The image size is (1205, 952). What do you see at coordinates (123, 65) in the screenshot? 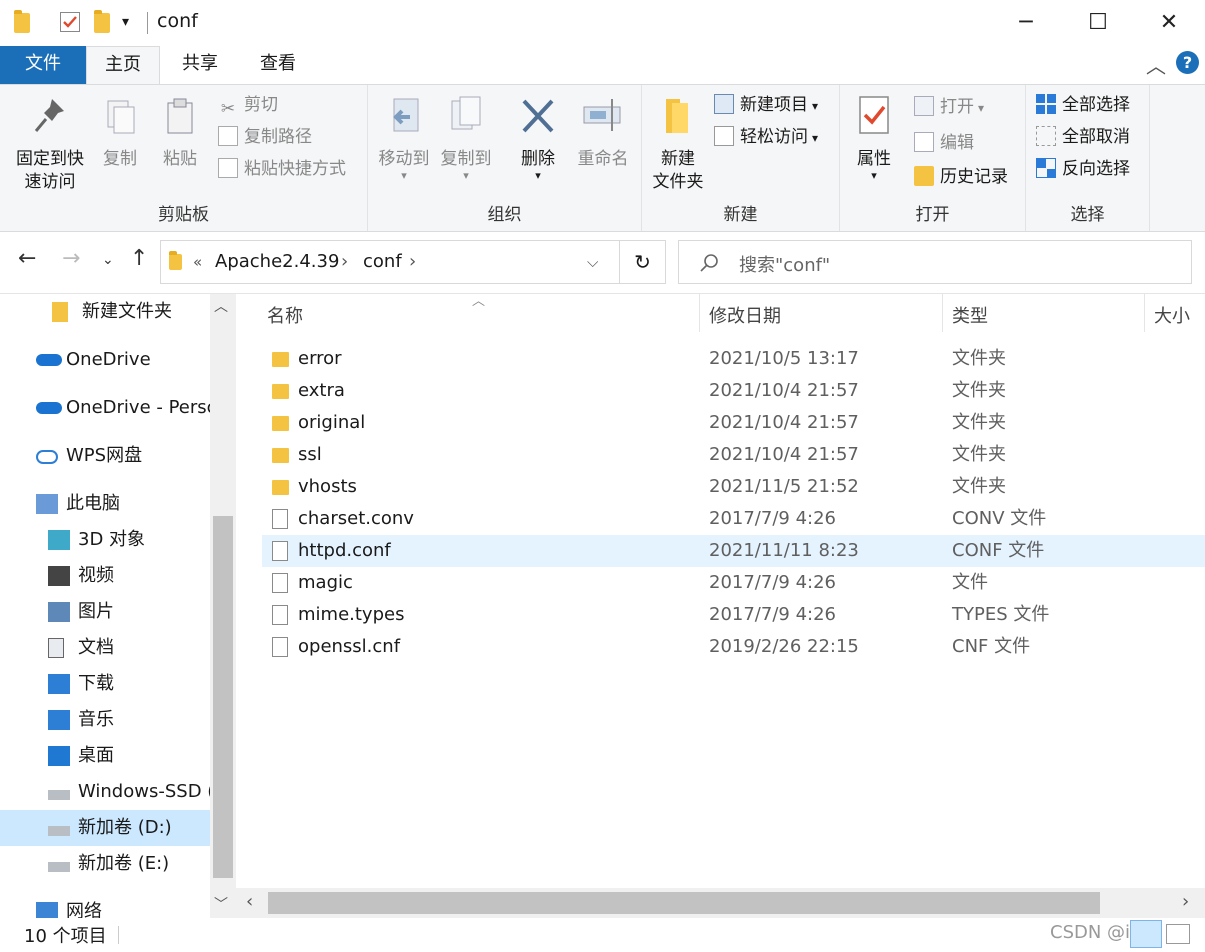
I see `tab-home: 主页` at bounding box center [123, 65].